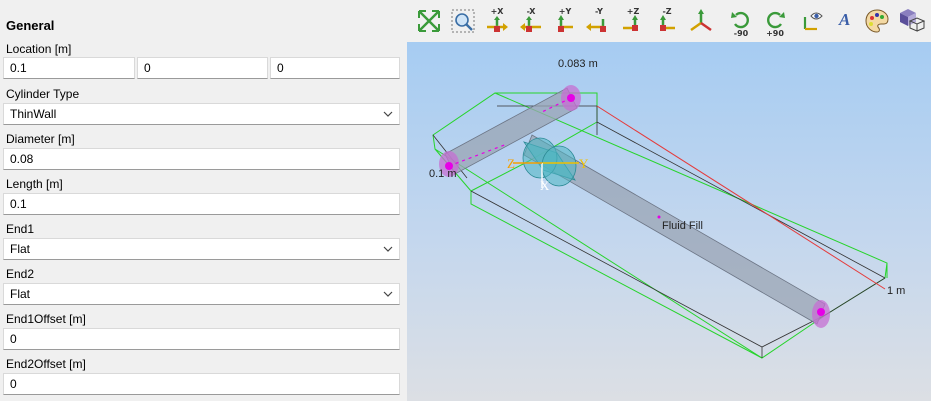 The height and width of the screenshot is (401, 931). I want to click on dimension-right-label: 1 m, so click(896, 291).